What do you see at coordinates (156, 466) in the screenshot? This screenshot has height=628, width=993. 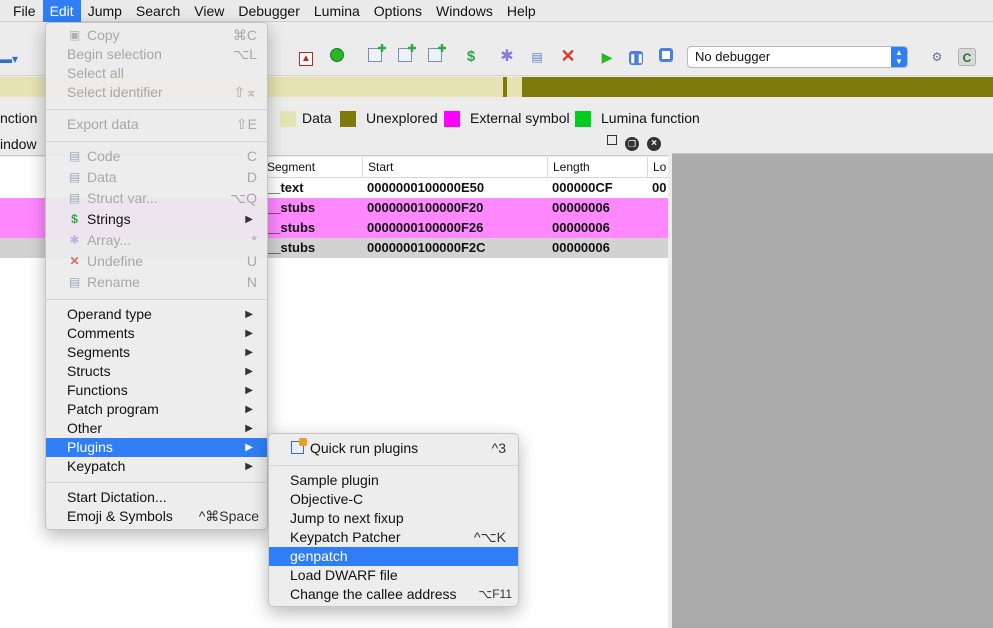 I see `menu-item-keypatch: Keypatch ▶` at bounding box center [156, 466].